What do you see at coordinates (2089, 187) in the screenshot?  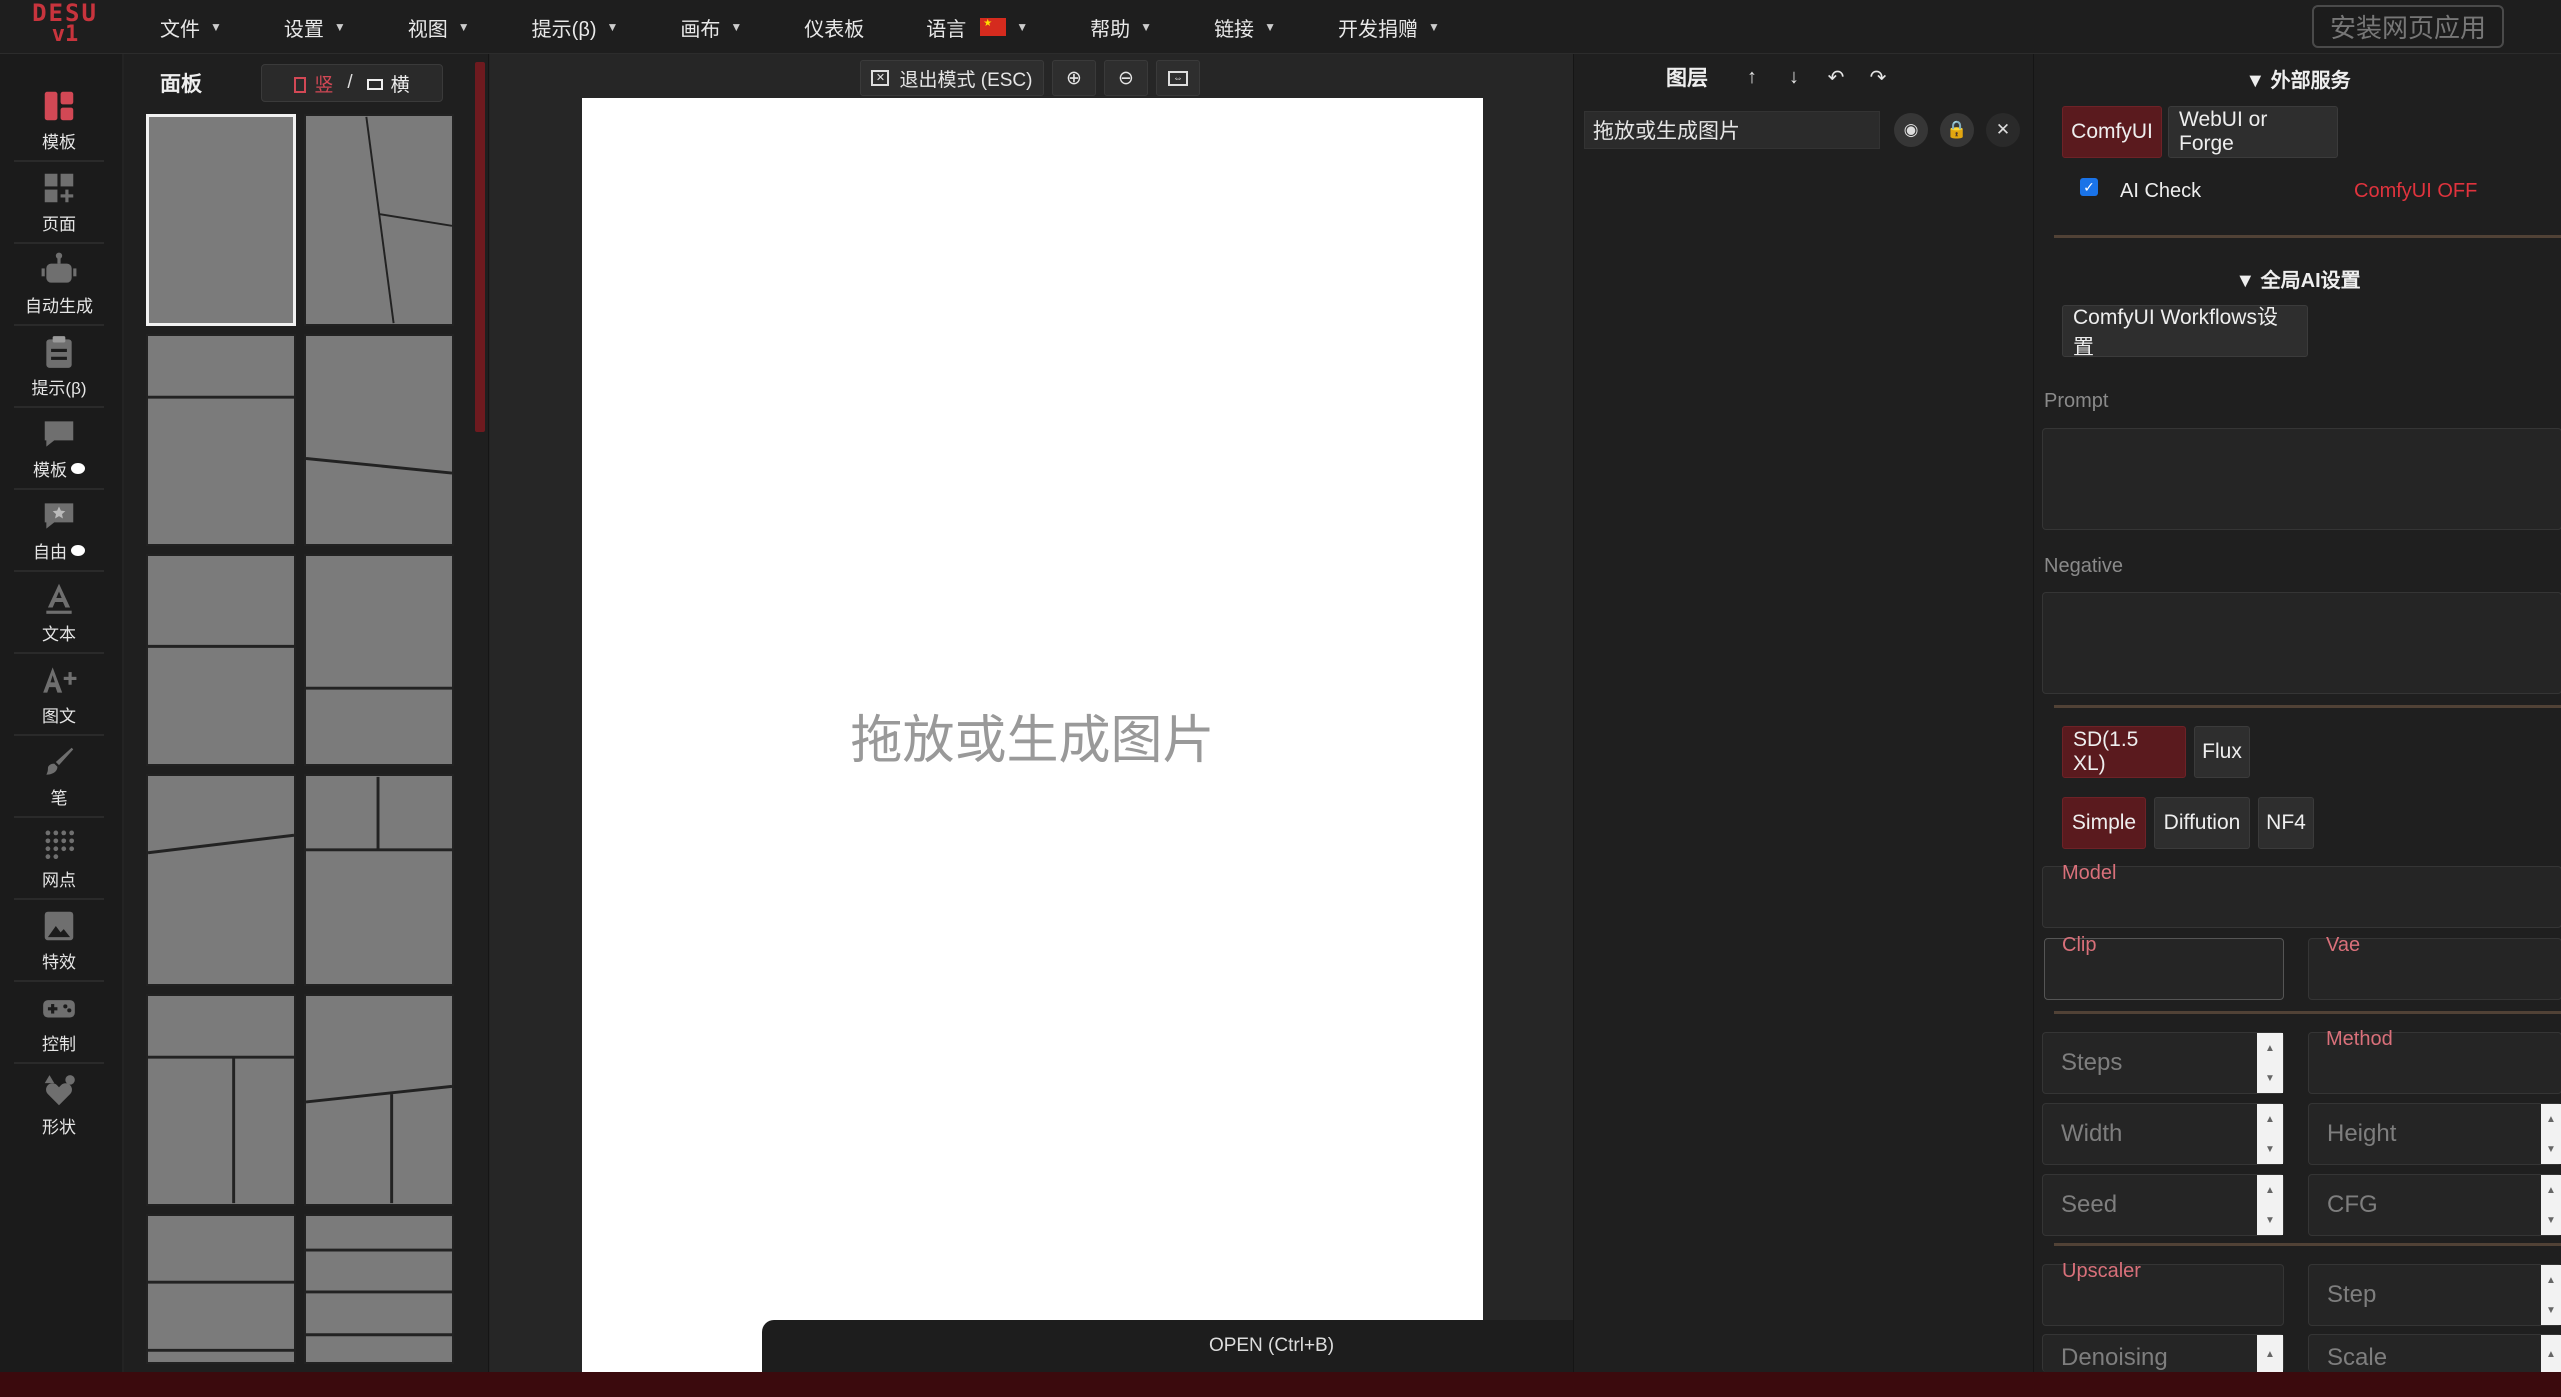 I see `ai-check-checkbox: ✓` at bounding box center [2089, 187].